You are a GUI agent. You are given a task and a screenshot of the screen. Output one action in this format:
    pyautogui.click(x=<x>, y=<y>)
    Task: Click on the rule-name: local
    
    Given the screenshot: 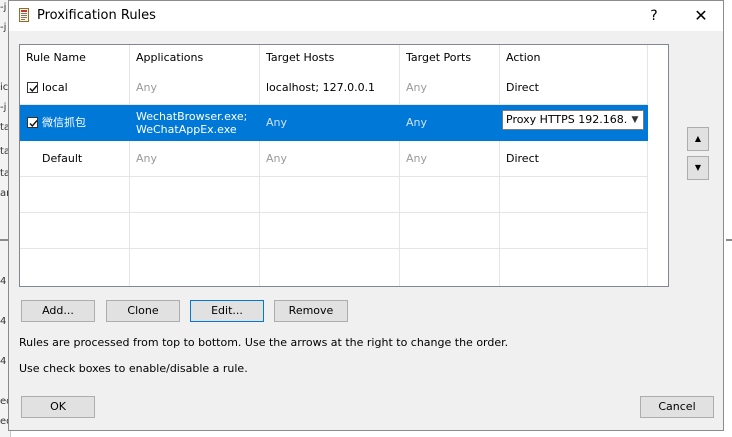 What is the action you would take?
    pyautogui.click(x=55, y=87)
    